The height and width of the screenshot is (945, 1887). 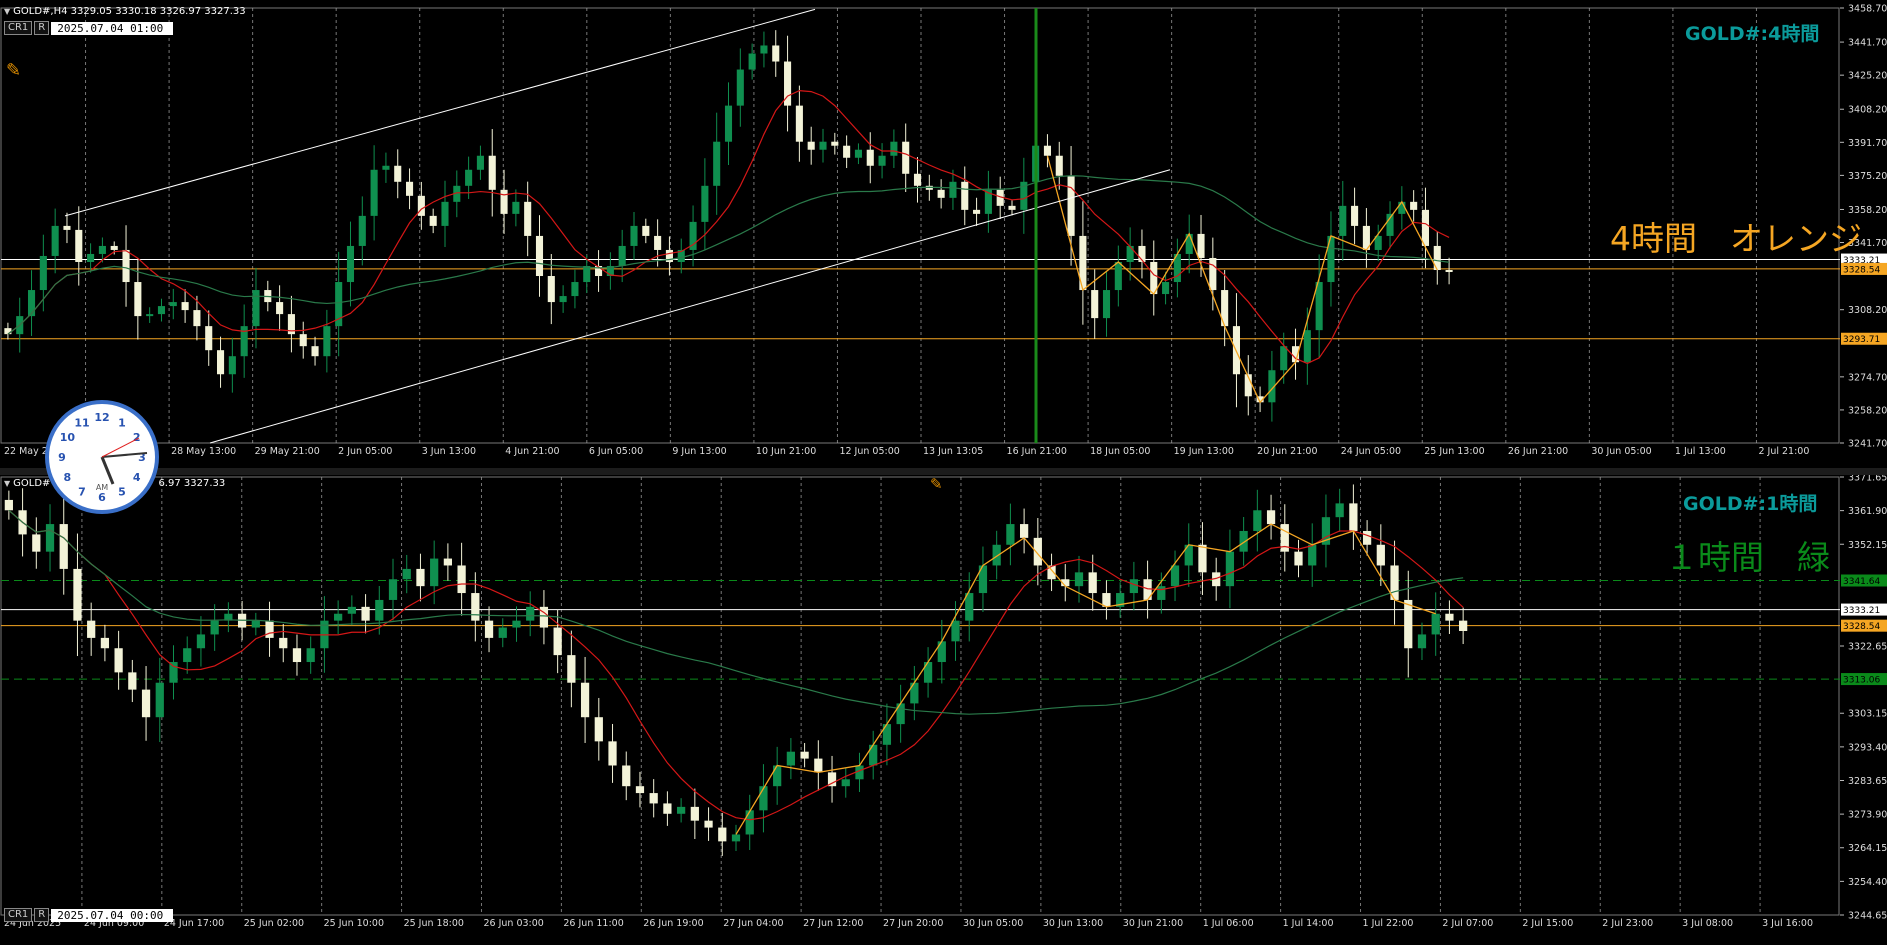 I want to click on x-tick-label: 6 Jun 05:00, so click(x=616, y=451).